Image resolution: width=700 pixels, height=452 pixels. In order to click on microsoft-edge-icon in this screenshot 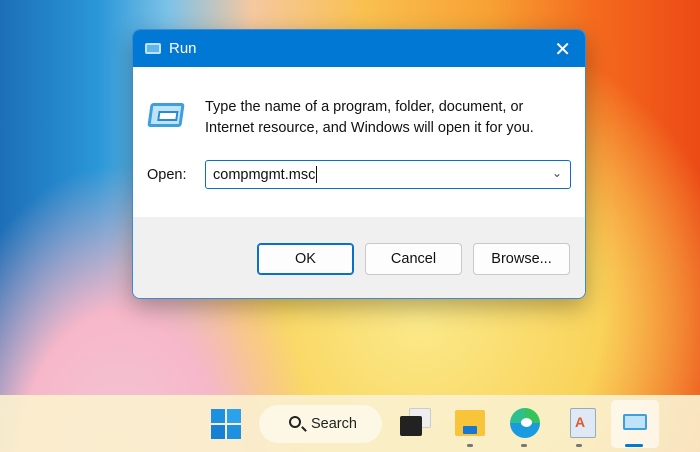, I will do `click(525, 423)`.